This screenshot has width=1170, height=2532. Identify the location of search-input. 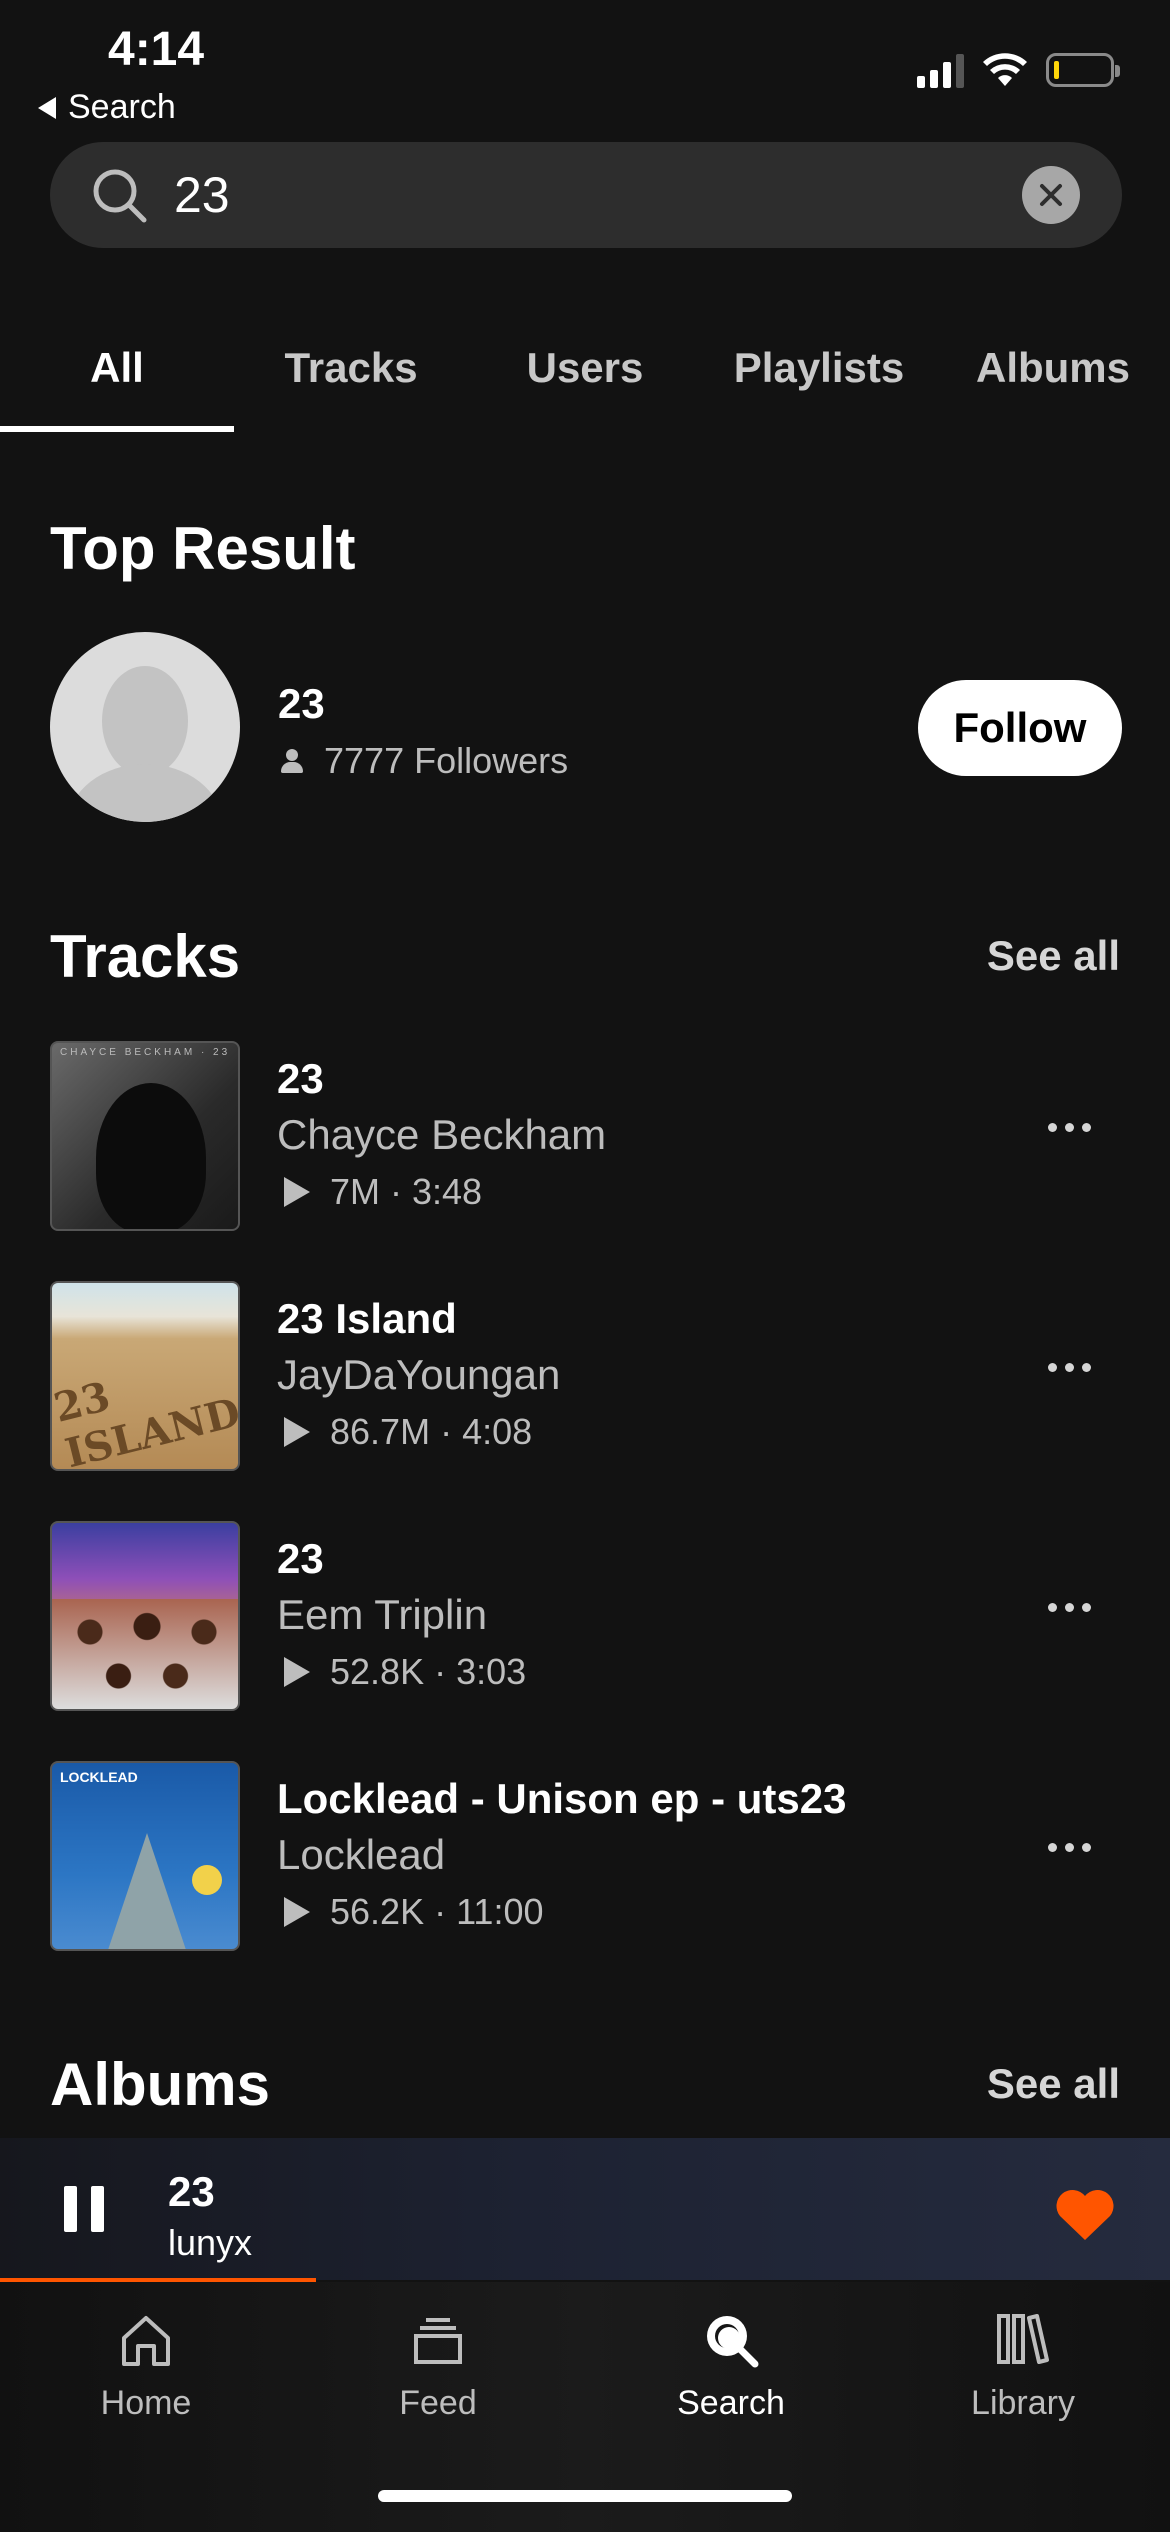
(574, 195).